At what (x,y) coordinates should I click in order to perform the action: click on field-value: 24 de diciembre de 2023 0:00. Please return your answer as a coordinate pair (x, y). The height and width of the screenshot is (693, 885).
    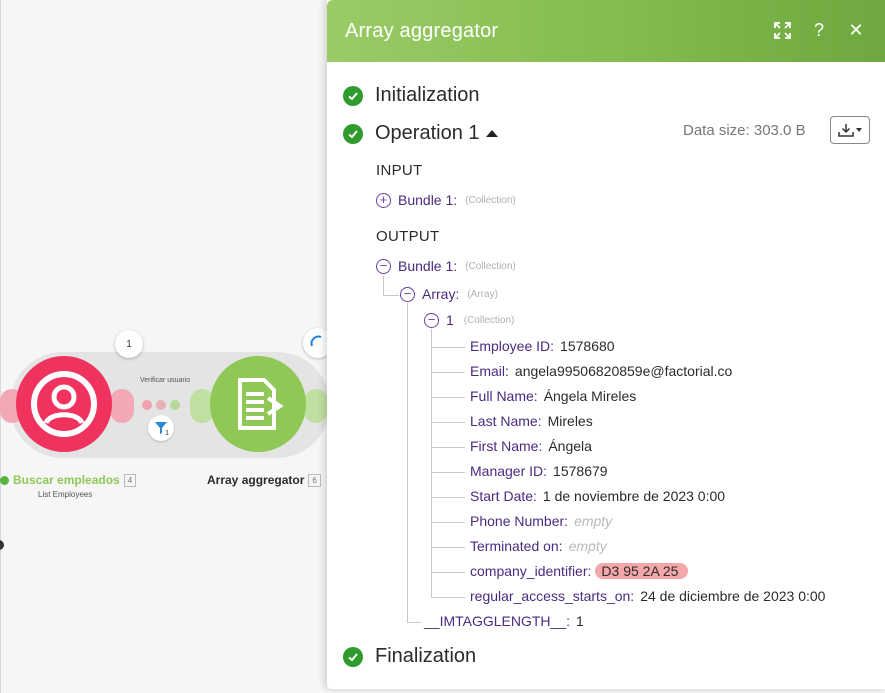
    Looking at the image, I should click on (732, 596).